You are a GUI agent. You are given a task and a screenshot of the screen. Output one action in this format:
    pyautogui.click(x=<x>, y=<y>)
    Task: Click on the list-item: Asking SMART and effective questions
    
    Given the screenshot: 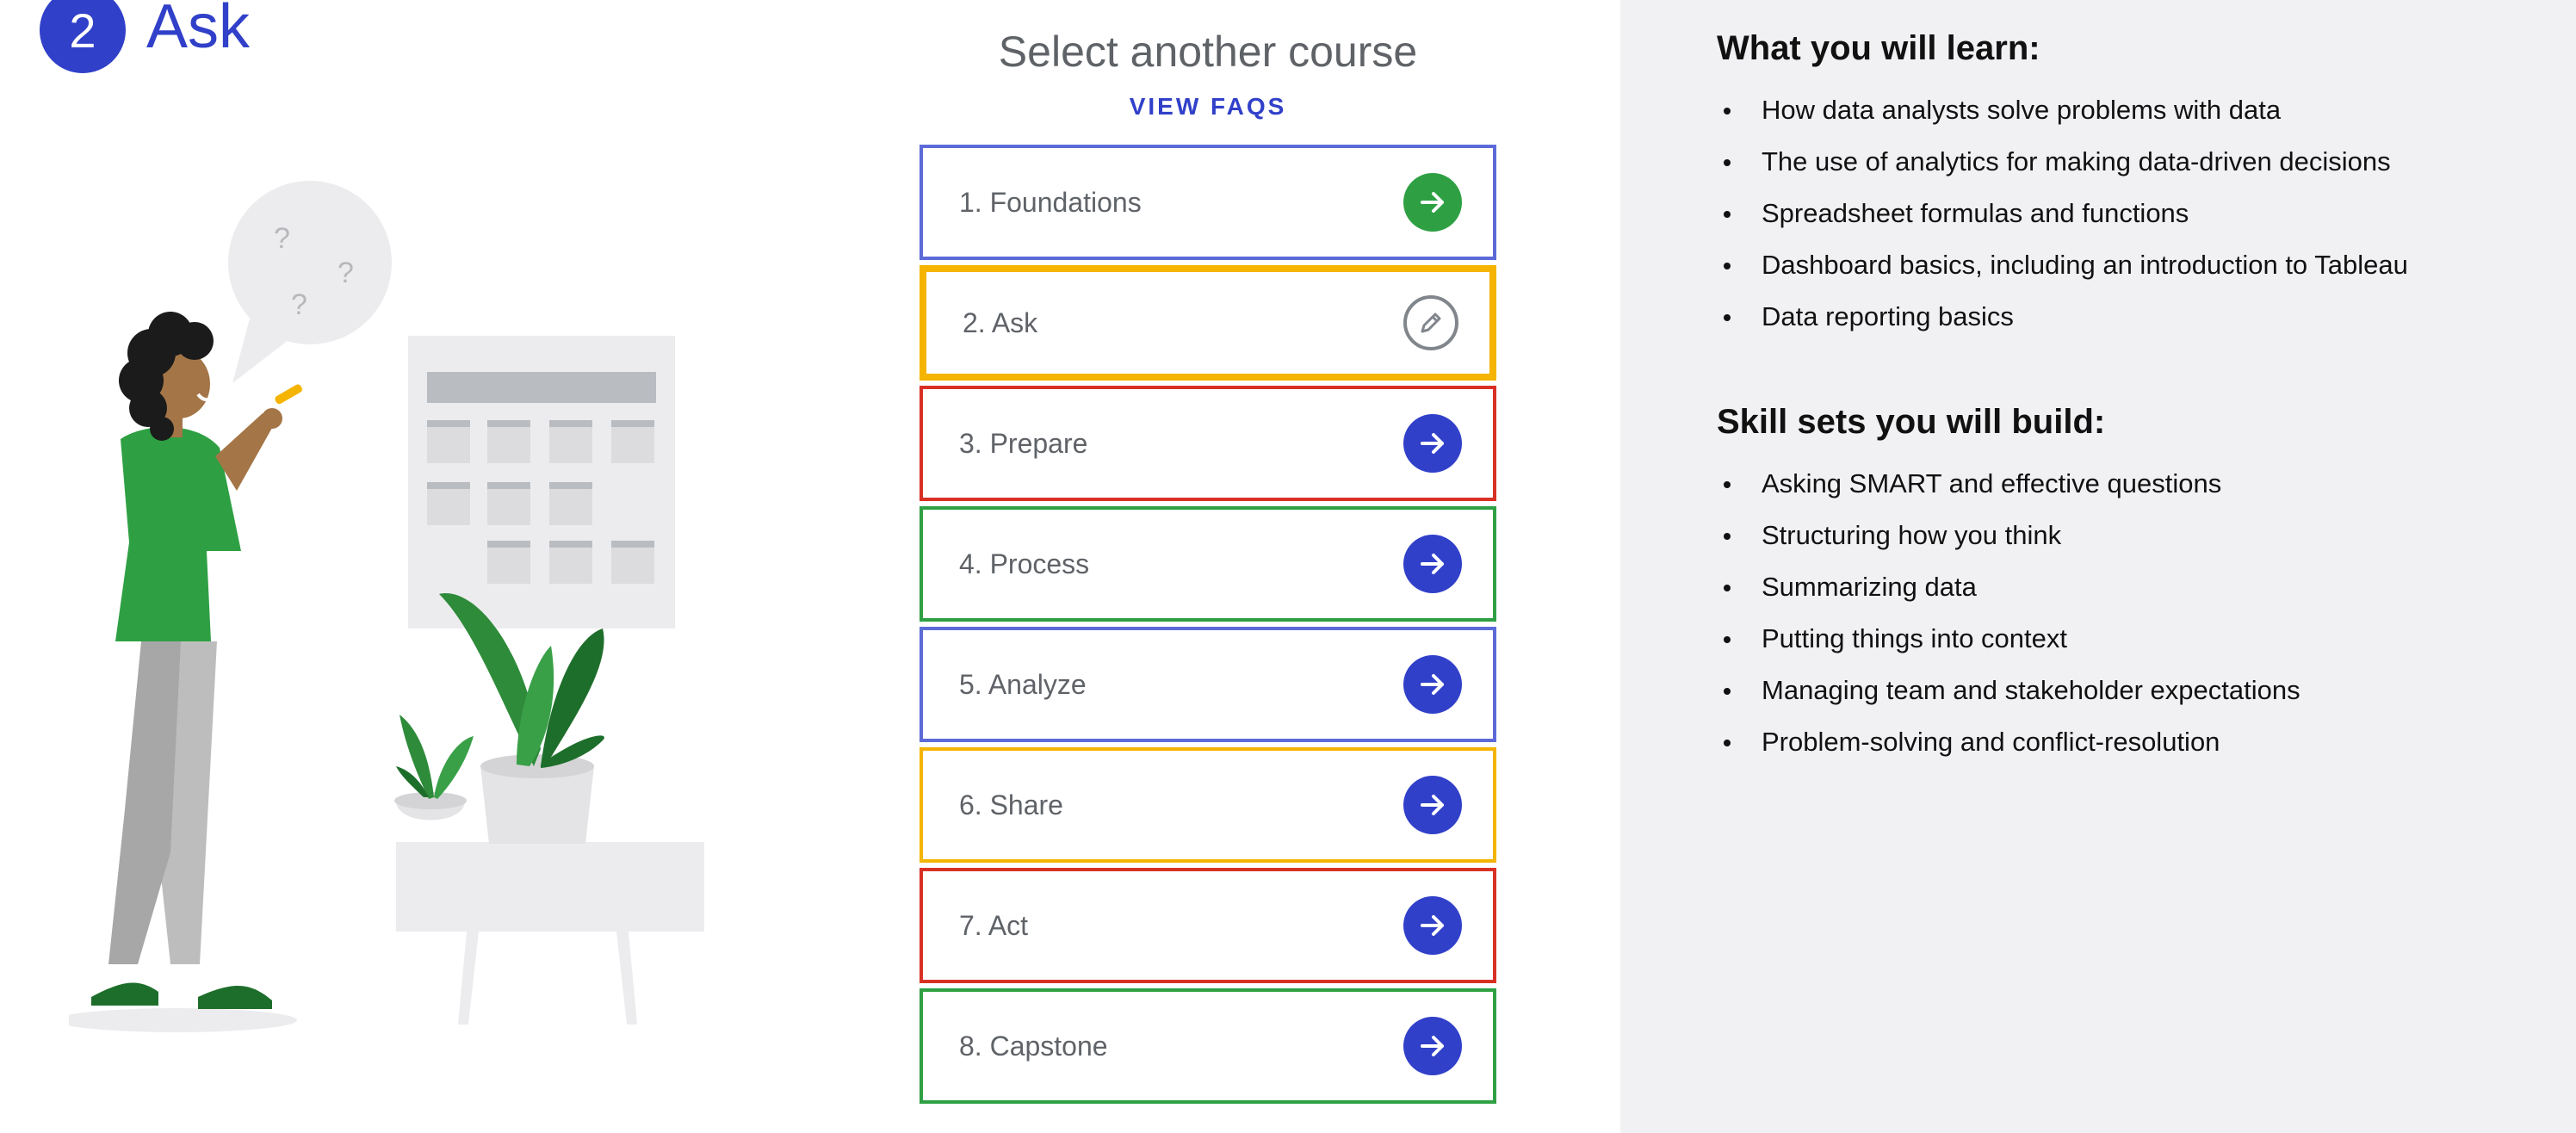 What is the action you would take?
    pyautogui.click(x=2130, y=484)
    